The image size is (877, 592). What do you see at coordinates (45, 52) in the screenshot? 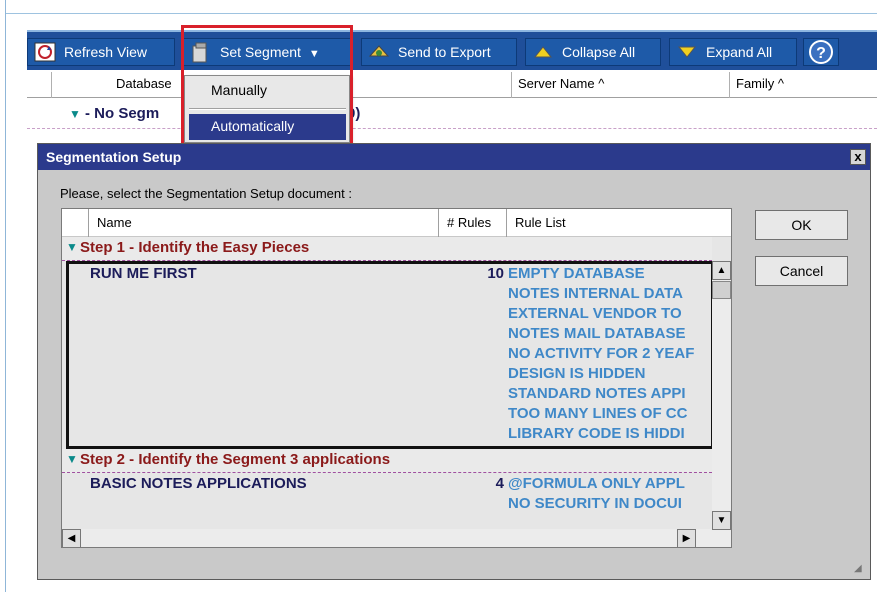
I see `refresh-icon` at bounding box center [45, 52].